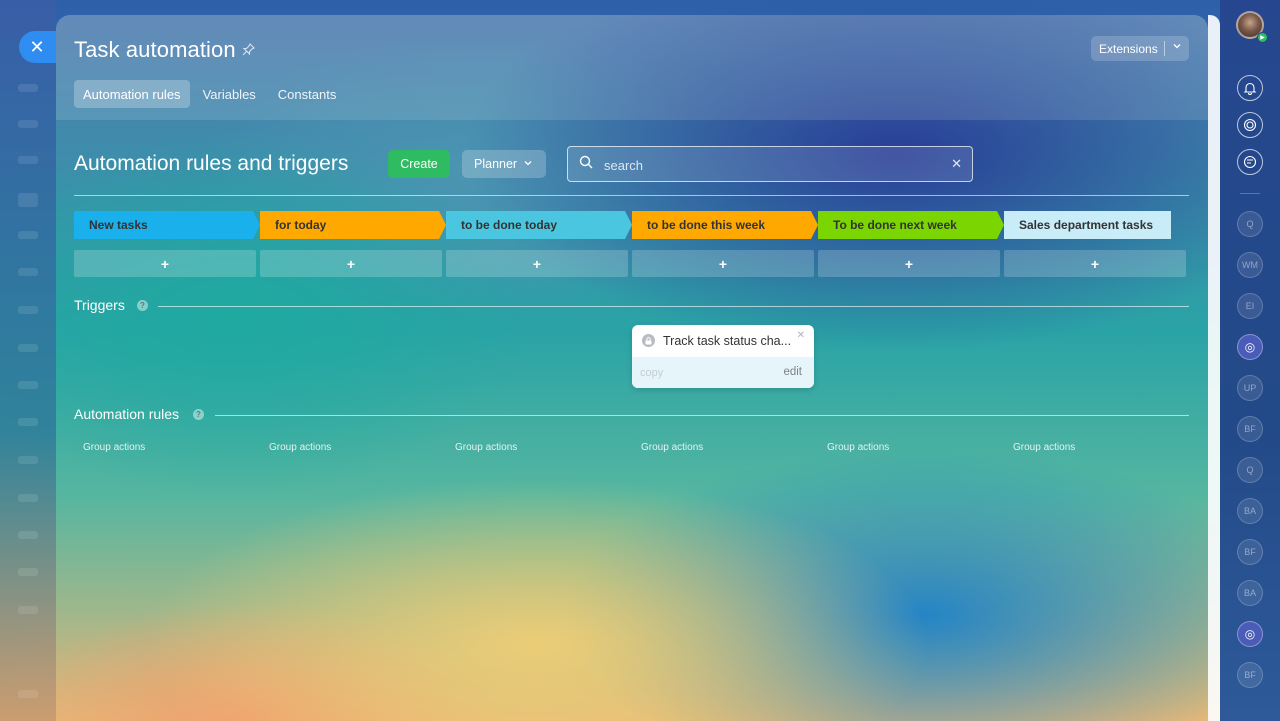  Describe the element at coordinates (1250, 125) in the screenshot. I see `copilot-icon` at that location.